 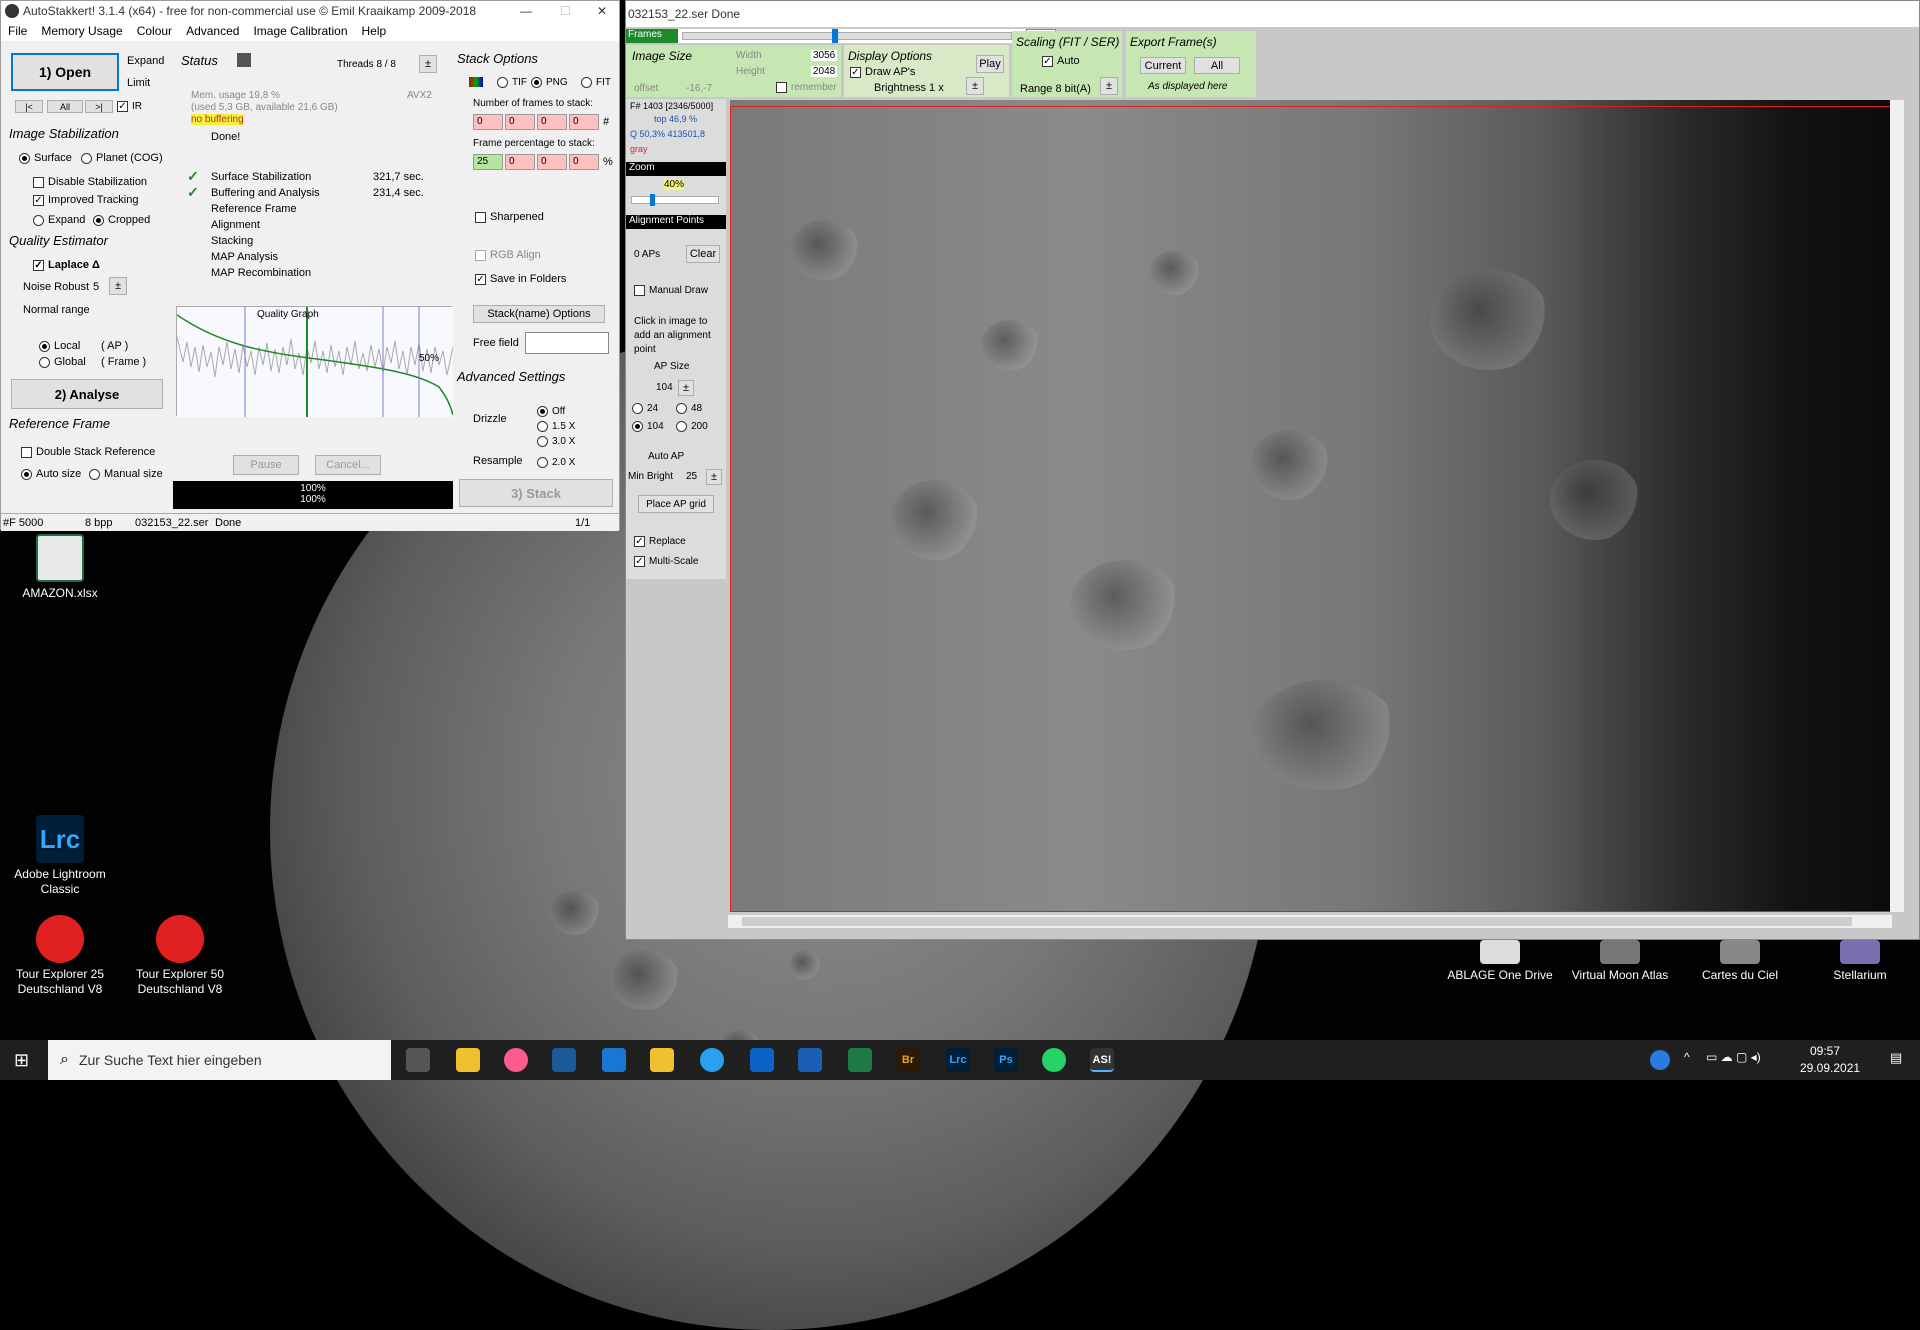 What do you see at coordinates (29, 106) in the screenshot?
I see `first-frame-button: |<` at bounding box center [29, 106].